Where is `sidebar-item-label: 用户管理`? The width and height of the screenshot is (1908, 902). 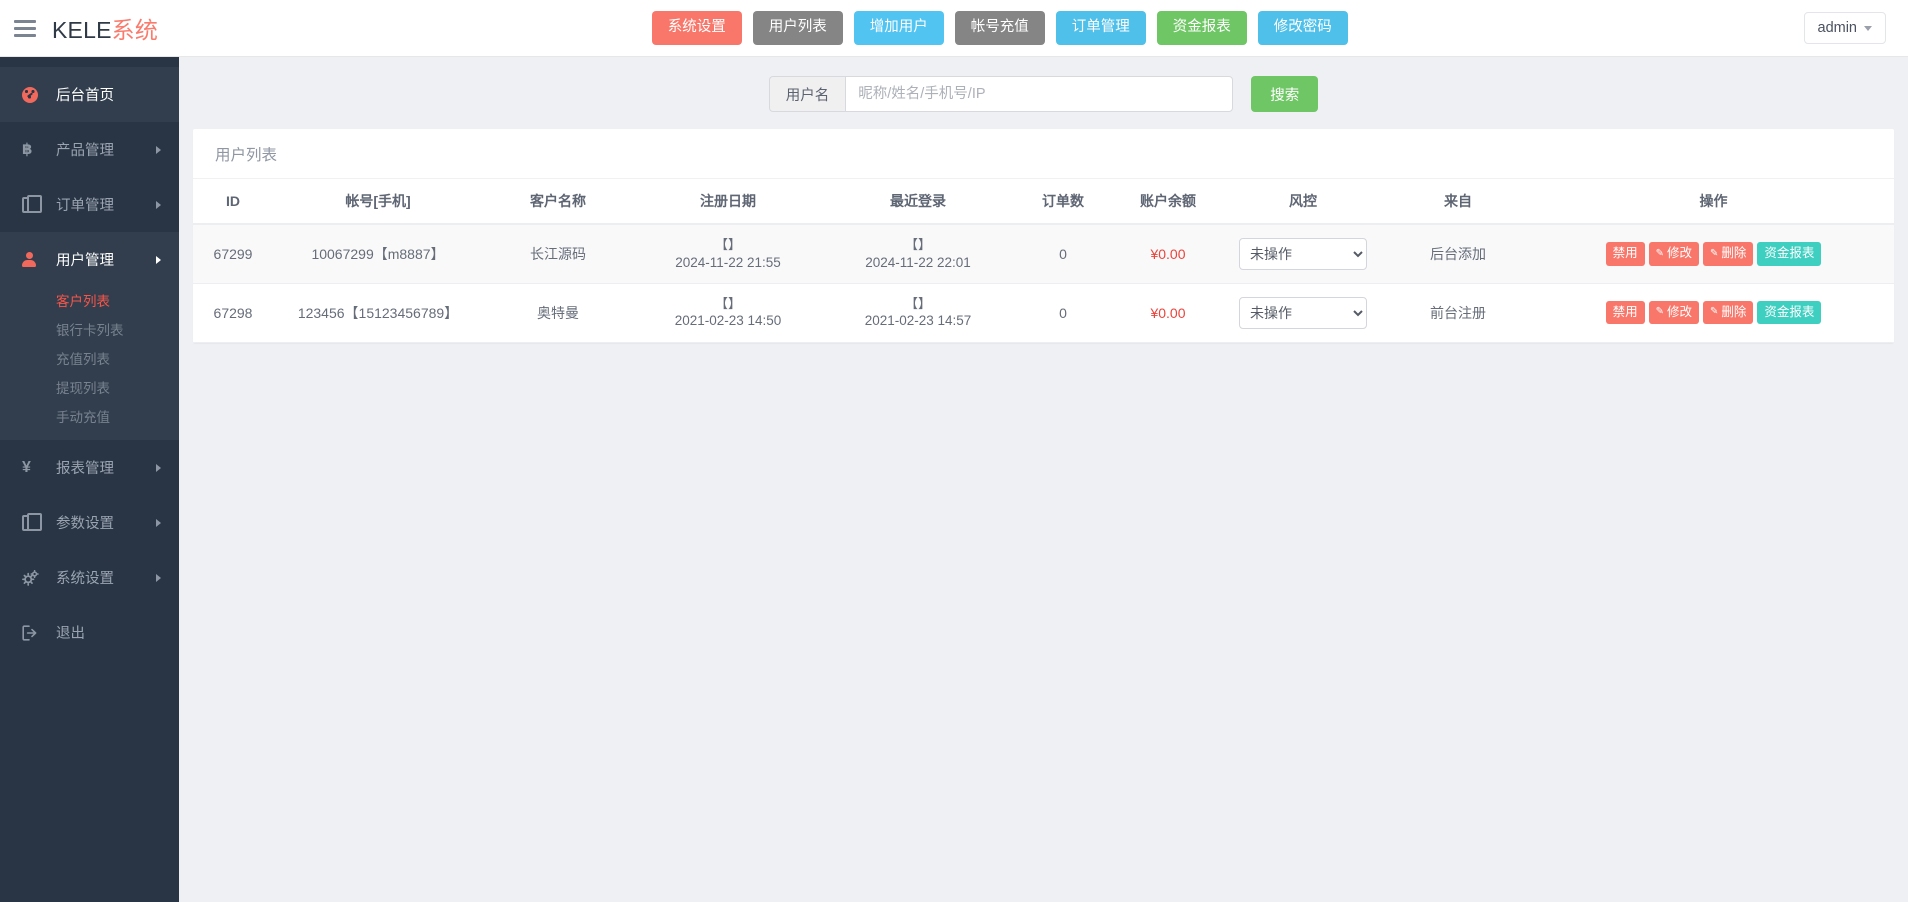 sidebar-item-label: 用户管理 is located at coordinates (85, 261).